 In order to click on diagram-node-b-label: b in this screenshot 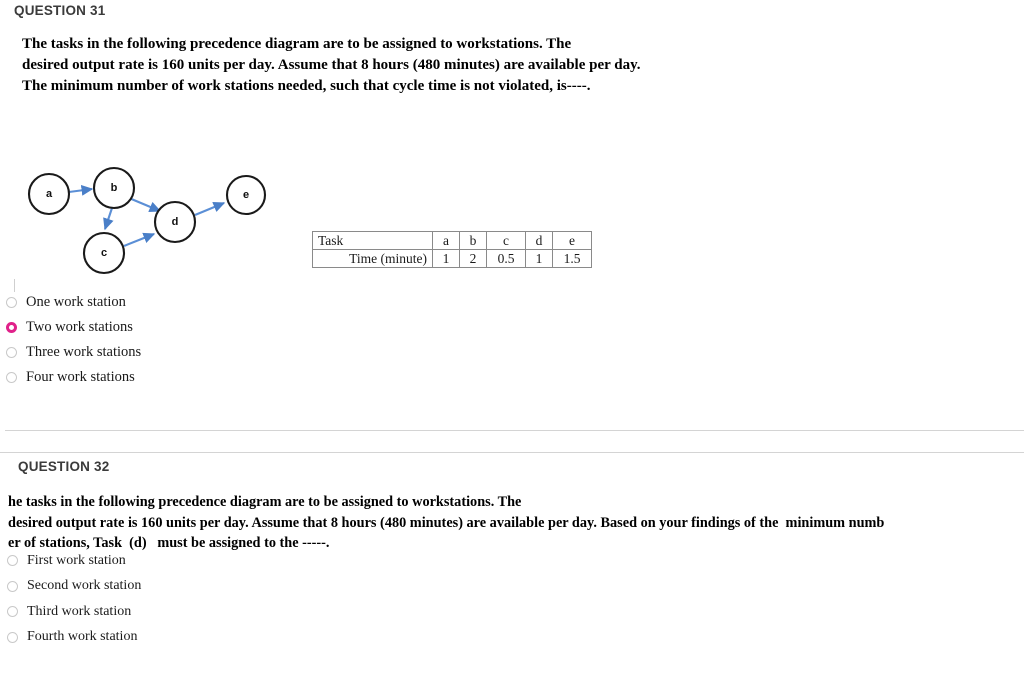, I will do `click(114, 188)`.